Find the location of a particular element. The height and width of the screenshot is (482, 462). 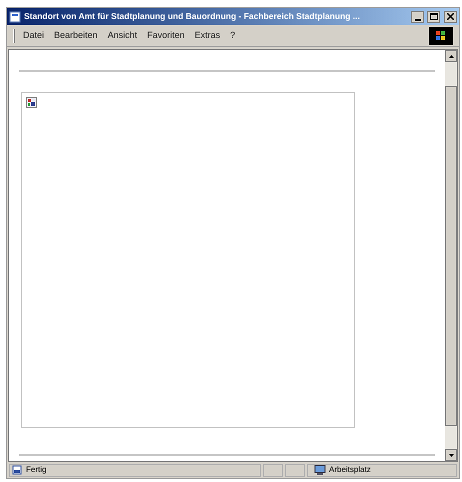

close-button is located at coordinates (450, 16).